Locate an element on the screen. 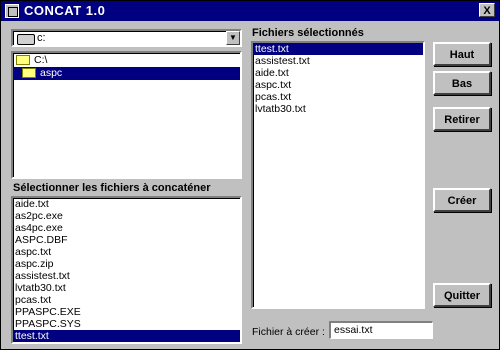 The width and height of the screenshot is (500, 350). quit-button: Quitter is located at coordinates (462, 295).